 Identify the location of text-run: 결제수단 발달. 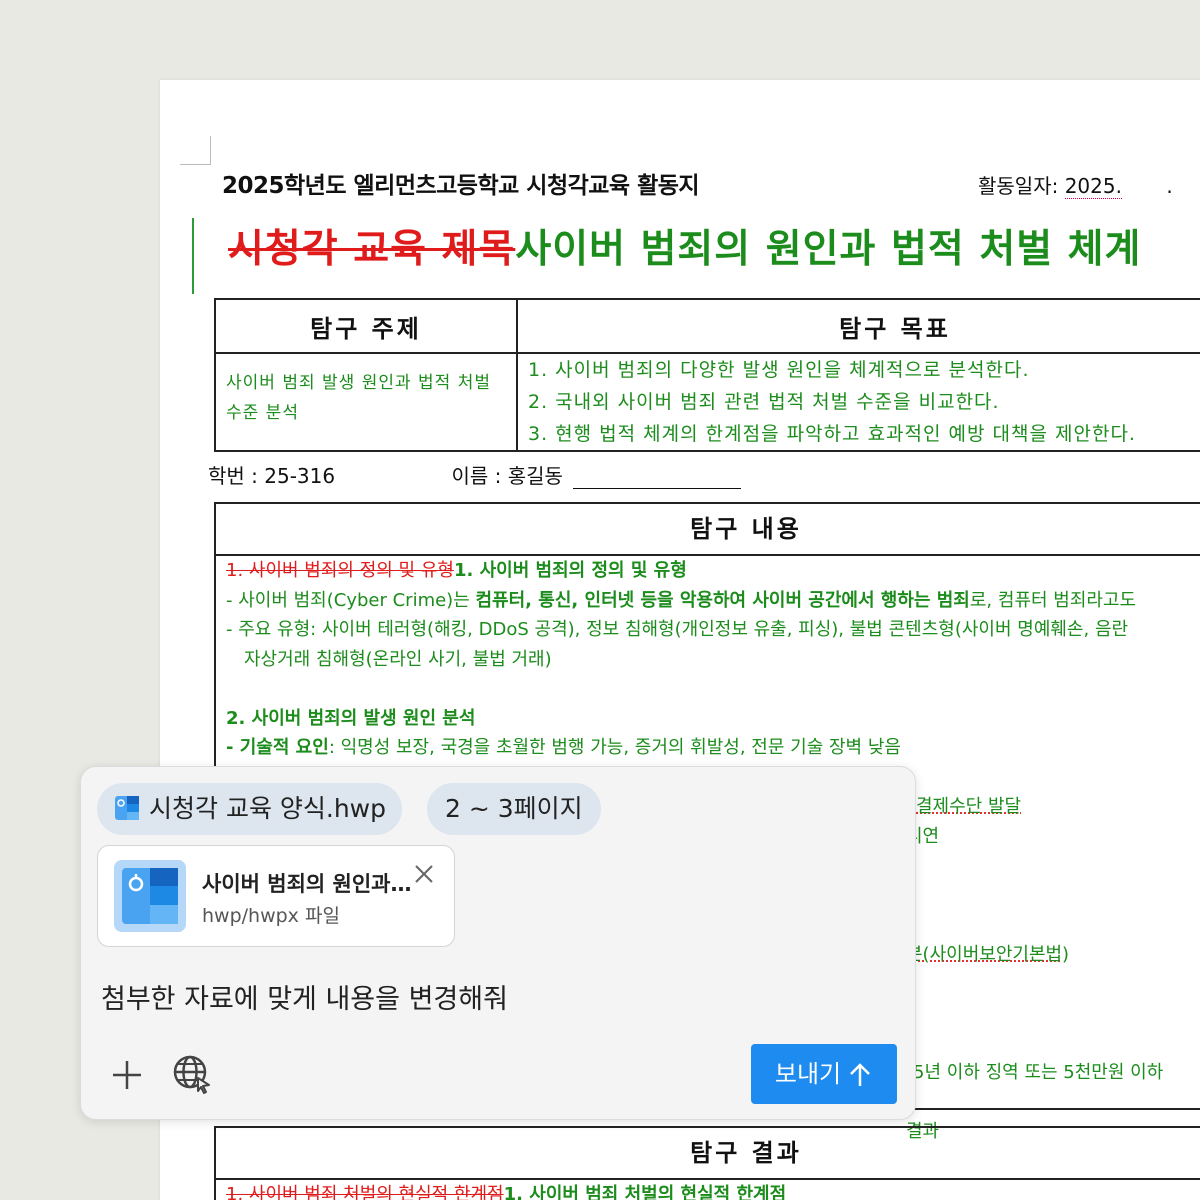
(969, 806).